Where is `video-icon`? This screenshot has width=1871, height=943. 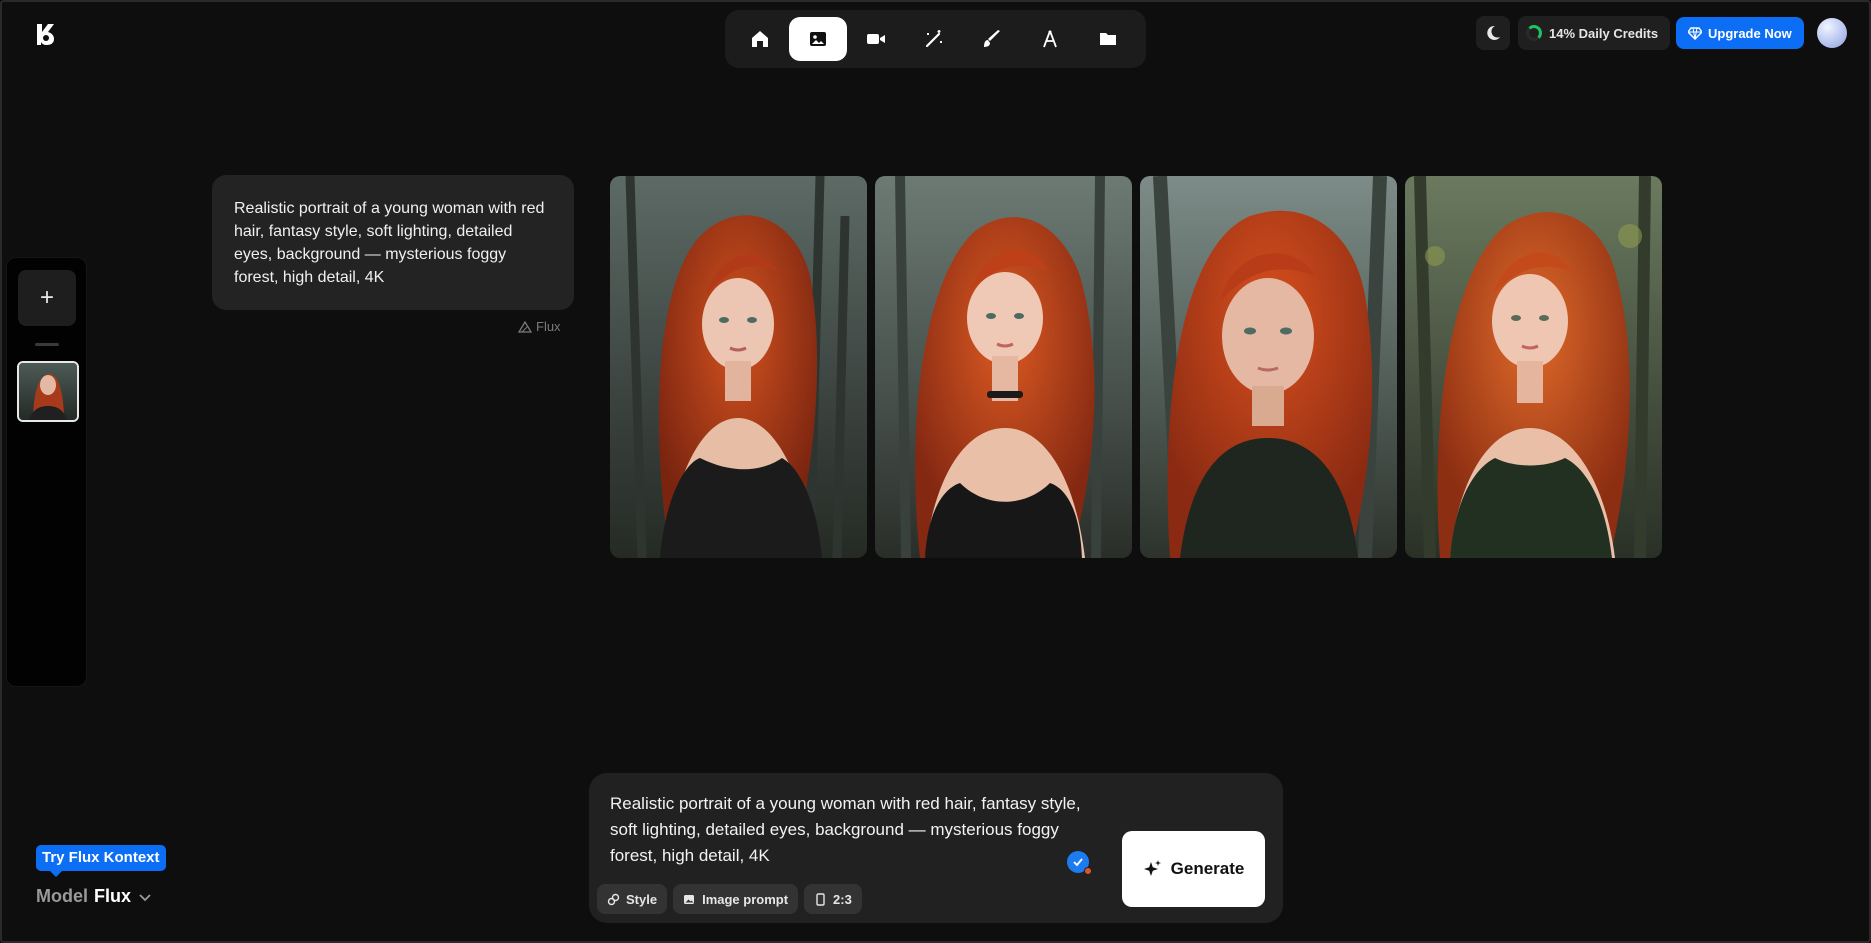 video-icon is located at coordinates (876, 39).